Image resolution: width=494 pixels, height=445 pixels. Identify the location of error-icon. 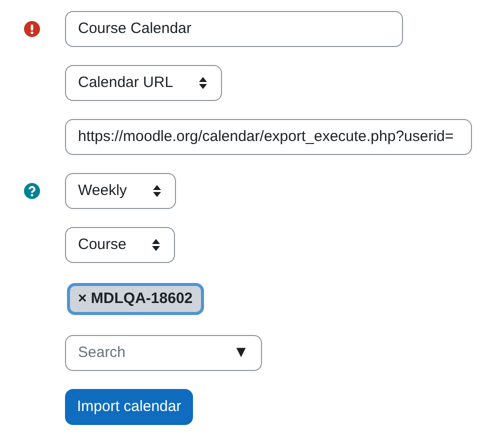
(32, 28).